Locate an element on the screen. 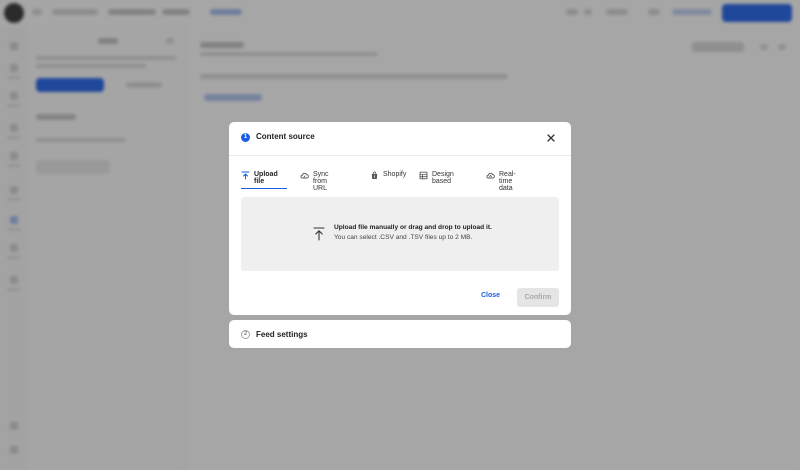 This screenshot has height=470, width=800. upload-arrow-icon is located at coordinates (319, 234).